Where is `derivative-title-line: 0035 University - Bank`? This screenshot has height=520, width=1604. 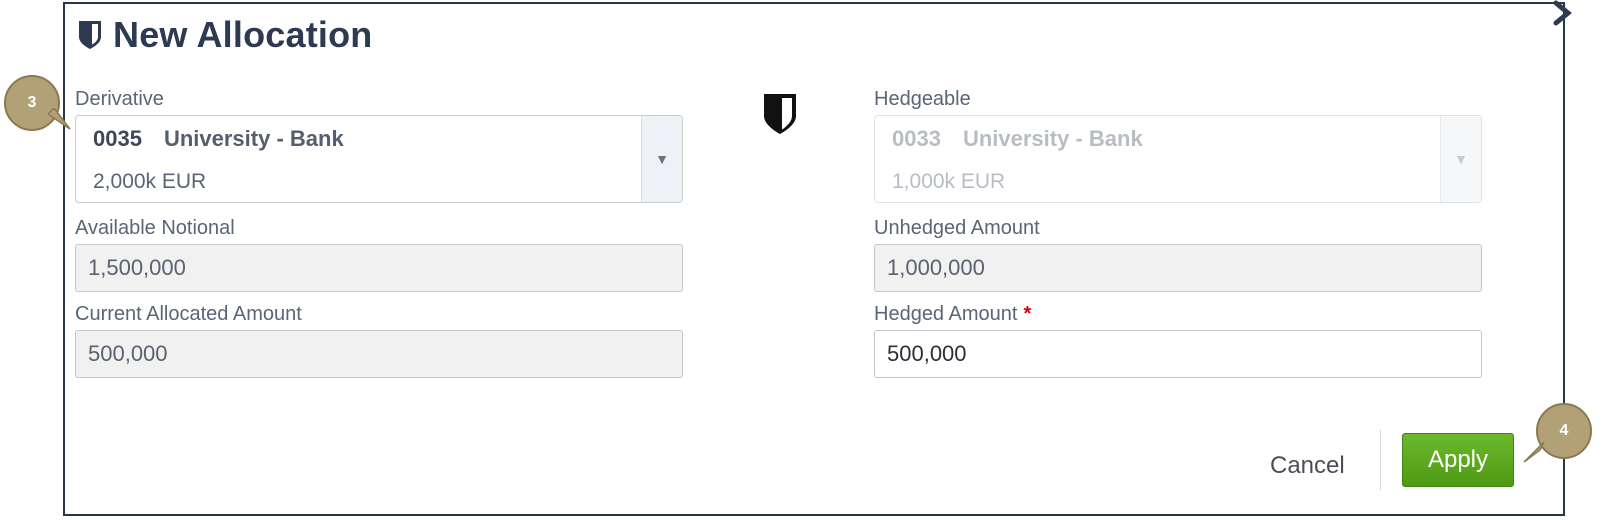 derivative-title-line: 0035 University - Bank is located at coordinates (218, 139).